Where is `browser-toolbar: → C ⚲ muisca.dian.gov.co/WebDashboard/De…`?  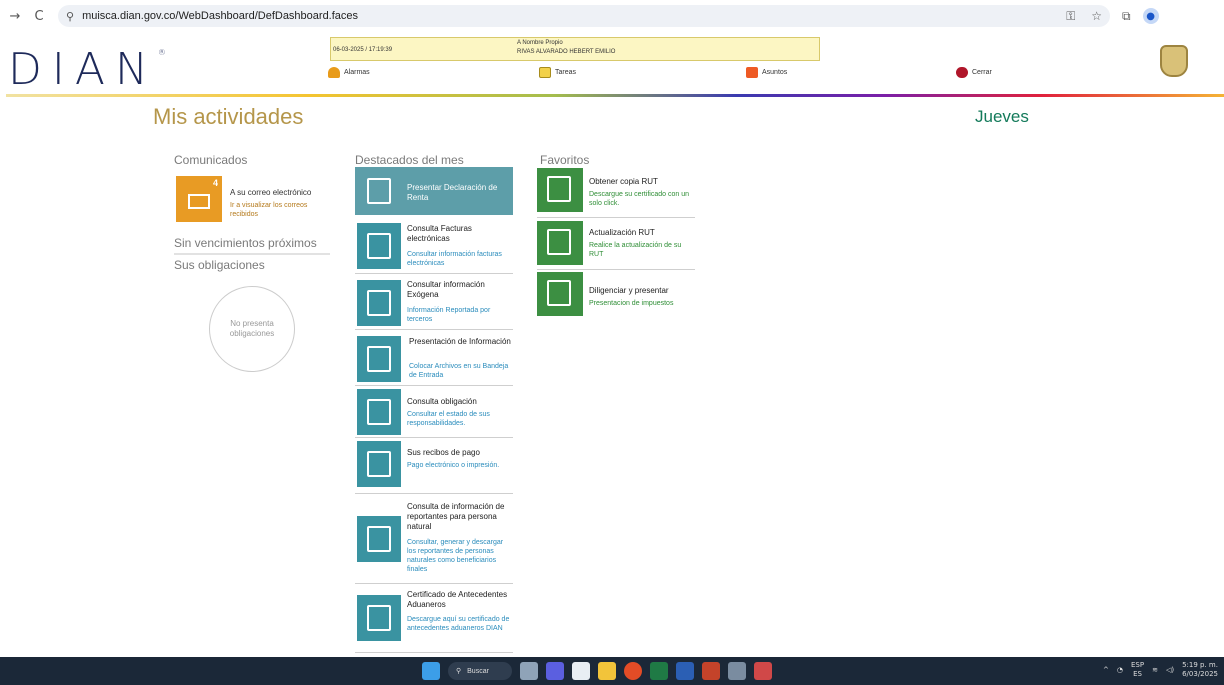 browser-toolbar: → C ⚲ muisca.dian.gov.co/WebDashboard/De… is located at coordinates (612, 16).